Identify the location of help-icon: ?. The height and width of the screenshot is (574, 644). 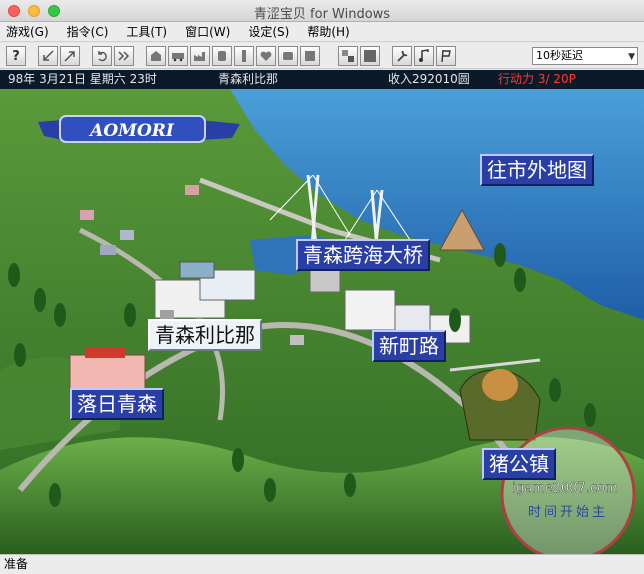
(16, 56).